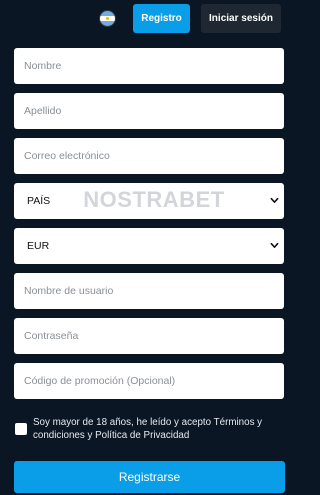 The width and height of the screenshot is (320, 495). I want to click on first-name-input, so click(149, 66).